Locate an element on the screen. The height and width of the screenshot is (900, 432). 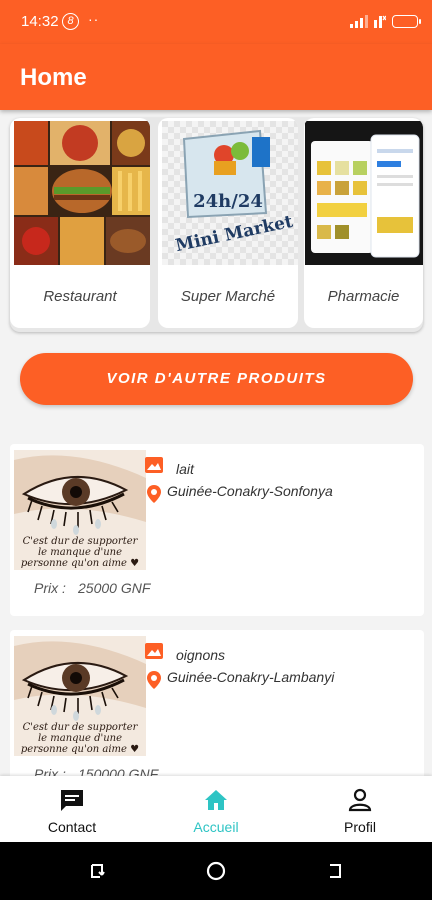
bottom-navigation: Contact Accueil Profil is located at coordinates (216, 809).